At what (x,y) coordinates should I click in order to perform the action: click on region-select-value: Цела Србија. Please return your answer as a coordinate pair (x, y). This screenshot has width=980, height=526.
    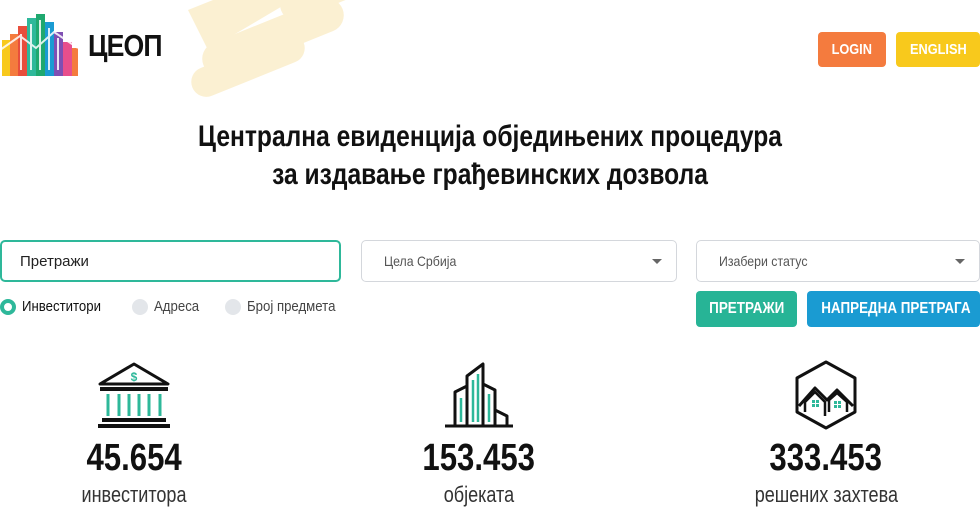
    Looking at the image, I should click on (420, 261).